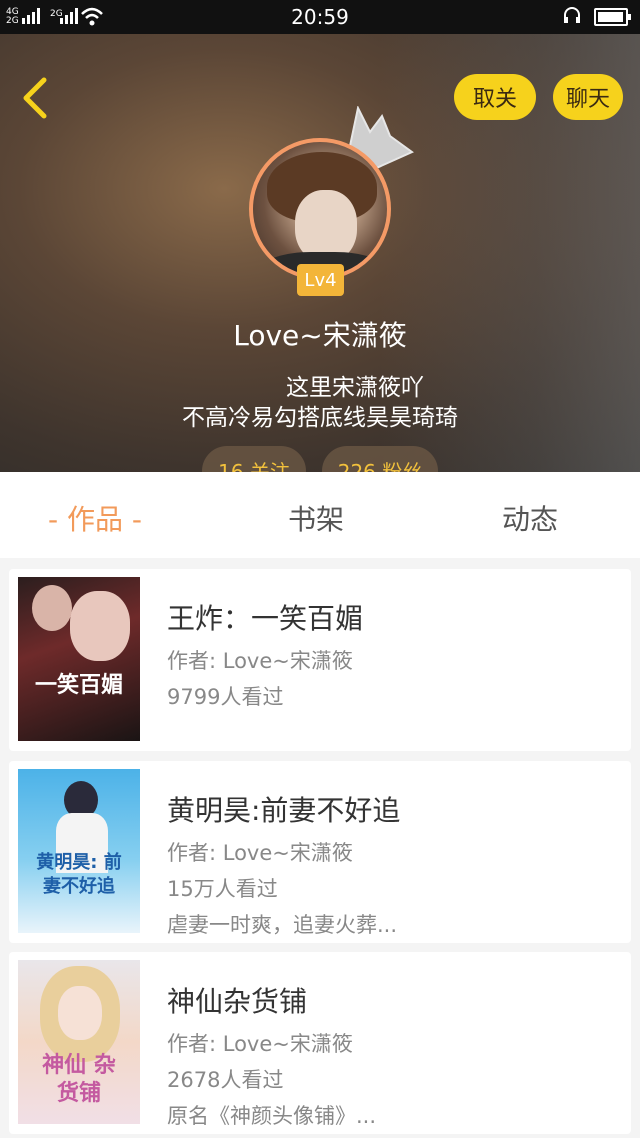 The image size is (640, 1138). Describe the element at coordinates (612, 17) in the screenshot. I see `battery-icon` at that location.